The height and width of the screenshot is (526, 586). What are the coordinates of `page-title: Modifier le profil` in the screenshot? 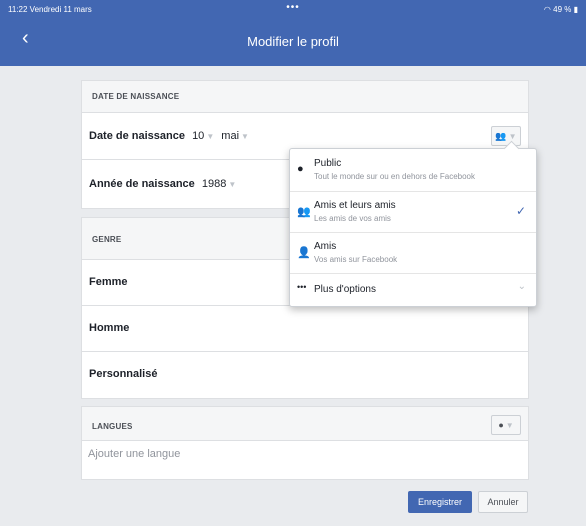 It's located at (293, 41).